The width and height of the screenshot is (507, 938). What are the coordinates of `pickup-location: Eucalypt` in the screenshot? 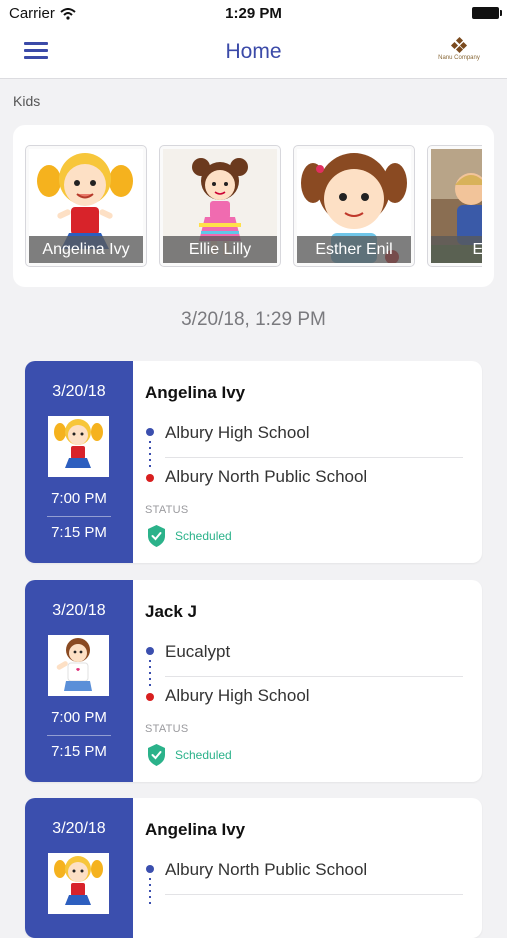 It's located at (198, 651).